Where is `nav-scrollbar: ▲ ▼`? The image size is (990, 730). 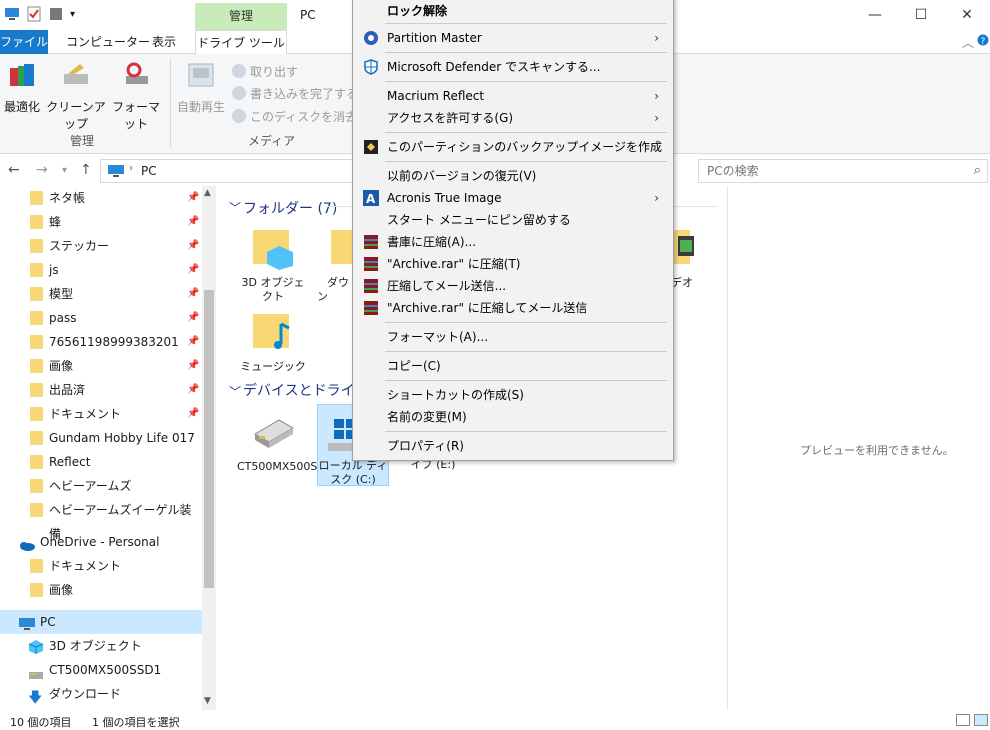 nav-scrollbar: ▲ ▼ is located at coordinates (209, 448).